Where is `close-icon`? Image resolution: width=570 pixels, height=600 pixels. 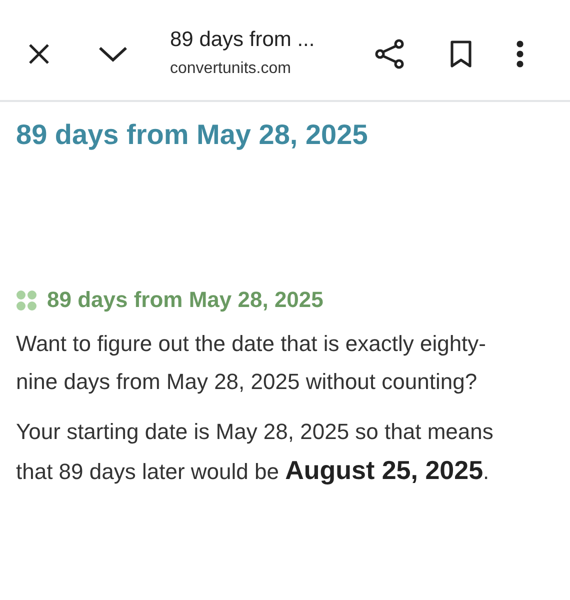 close-icon is located at coordinates (39, 54).